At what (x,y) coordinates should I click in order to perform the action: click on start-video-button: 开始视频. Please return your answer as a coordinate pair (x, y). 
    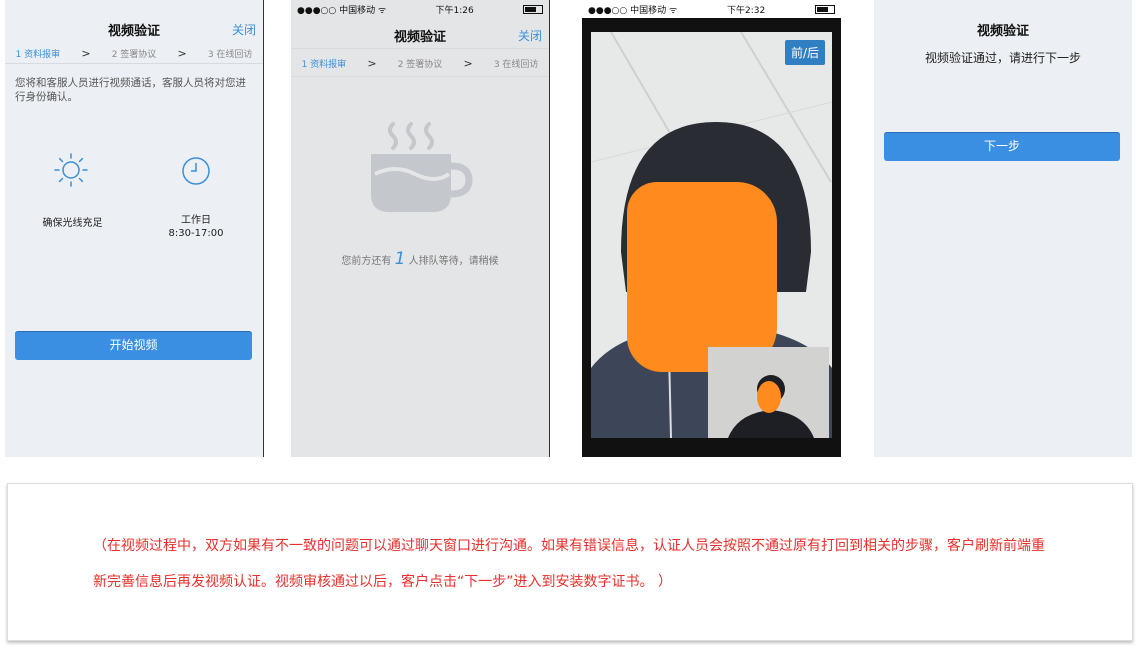
    Looking at the image, I should click on (133, 345).